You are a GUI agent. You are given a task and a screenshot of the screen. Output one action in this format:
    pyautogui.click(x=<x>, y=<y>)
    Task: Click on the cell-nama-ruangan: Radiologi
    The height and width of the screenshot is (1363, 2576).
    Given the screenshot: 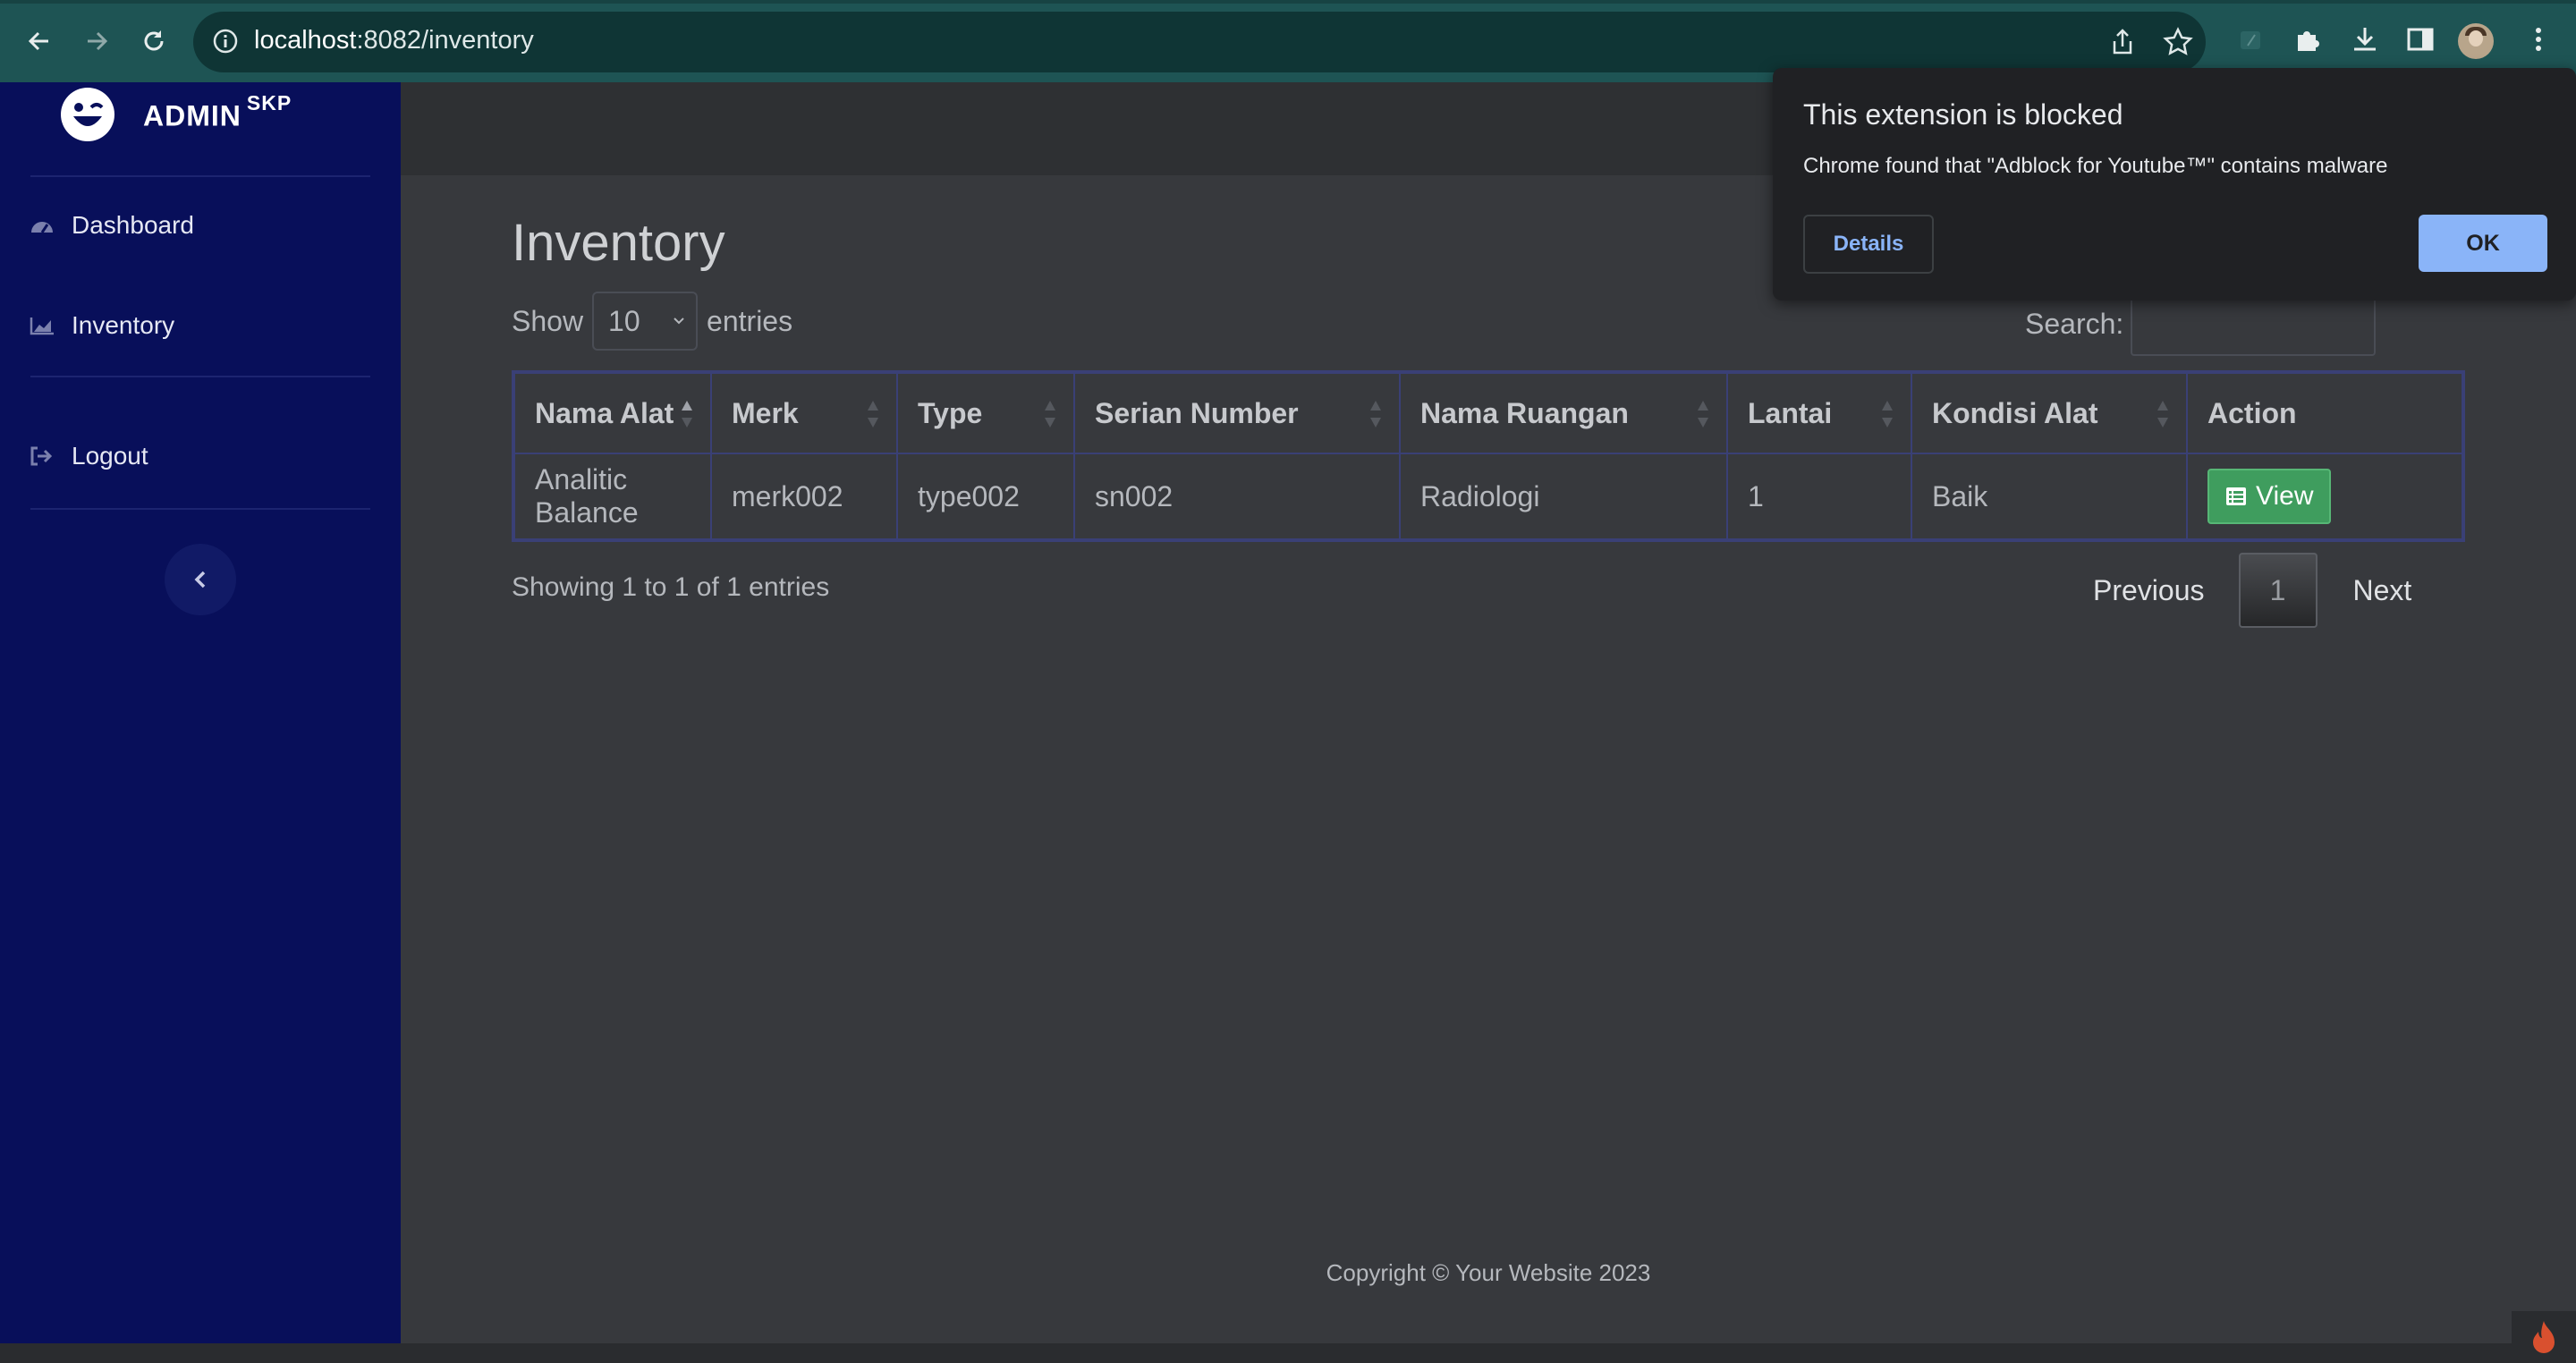 What is the action you would take?
    pyautogui.click(x=1563, y=497)
    